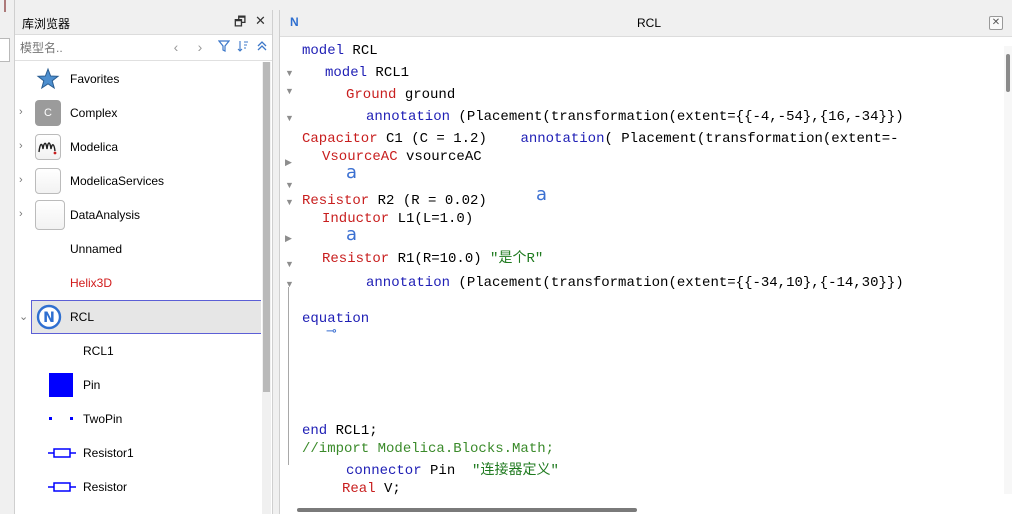 This screenshot has width=1012, height=514. Describe the element at coordinates (92, 385) in the screenshot. I see `tree-item-label: Pin` at that location.